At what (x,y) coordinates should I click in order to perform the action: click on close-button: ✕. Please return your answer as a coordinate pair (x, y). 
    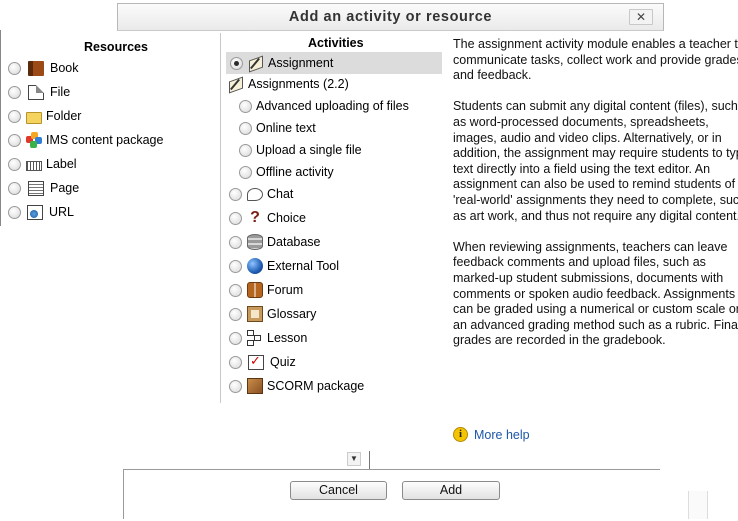
    Looking at the image, I should click on (641, 17).